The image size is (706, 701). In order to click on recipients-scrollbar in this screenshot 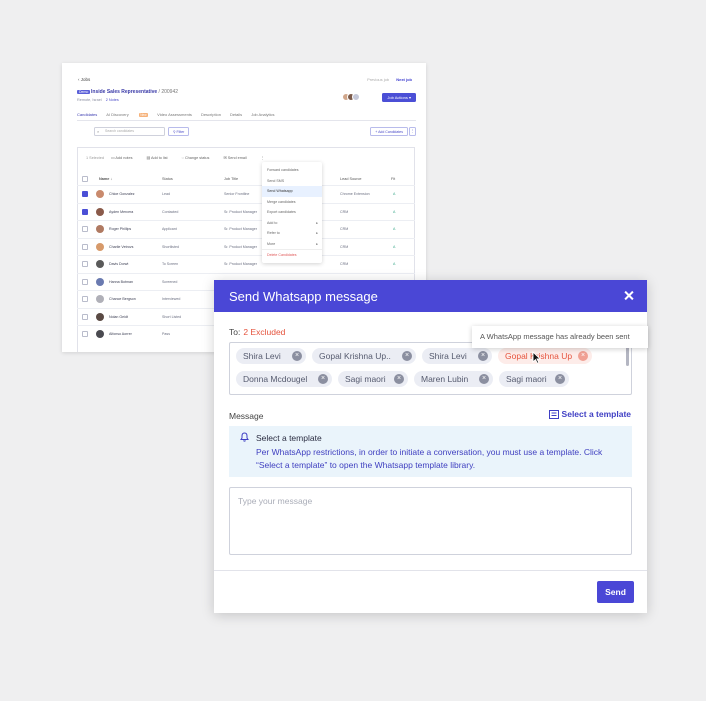, I will do `click(627, 356)`.